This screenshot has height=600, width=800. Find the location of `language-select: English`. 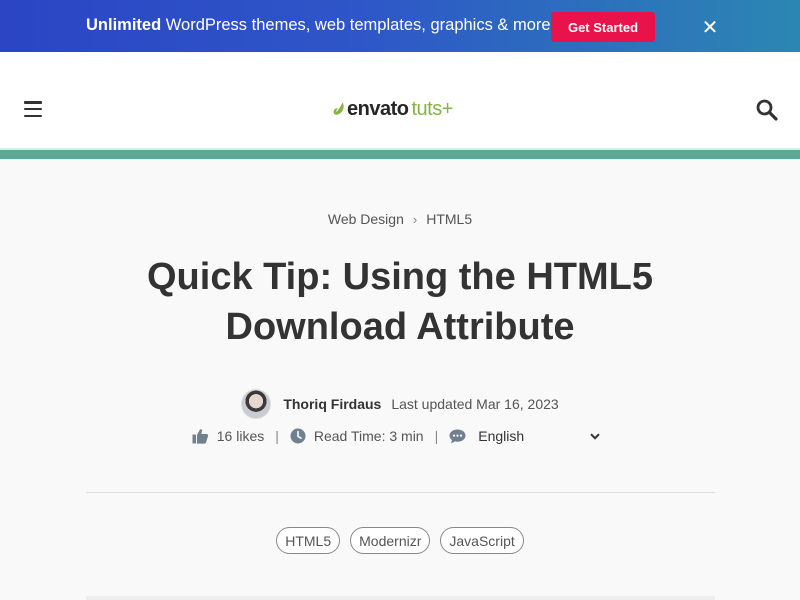

language-select: English is located at coordinates (543, 436).